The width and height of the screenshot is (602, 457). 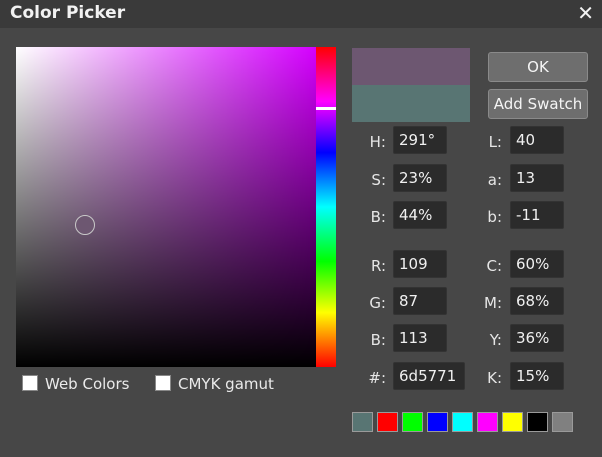 I want to click on lab-b-field: -11, so click(x=537, y=215).